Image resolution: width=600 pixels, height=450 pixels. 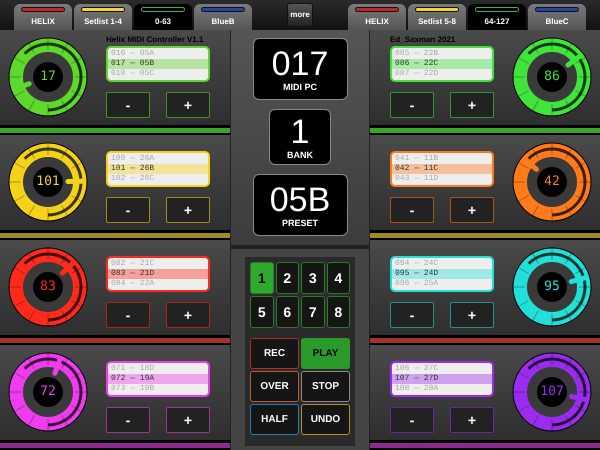 I want to click on bank-pad: 3, so click(x=312, y=278).